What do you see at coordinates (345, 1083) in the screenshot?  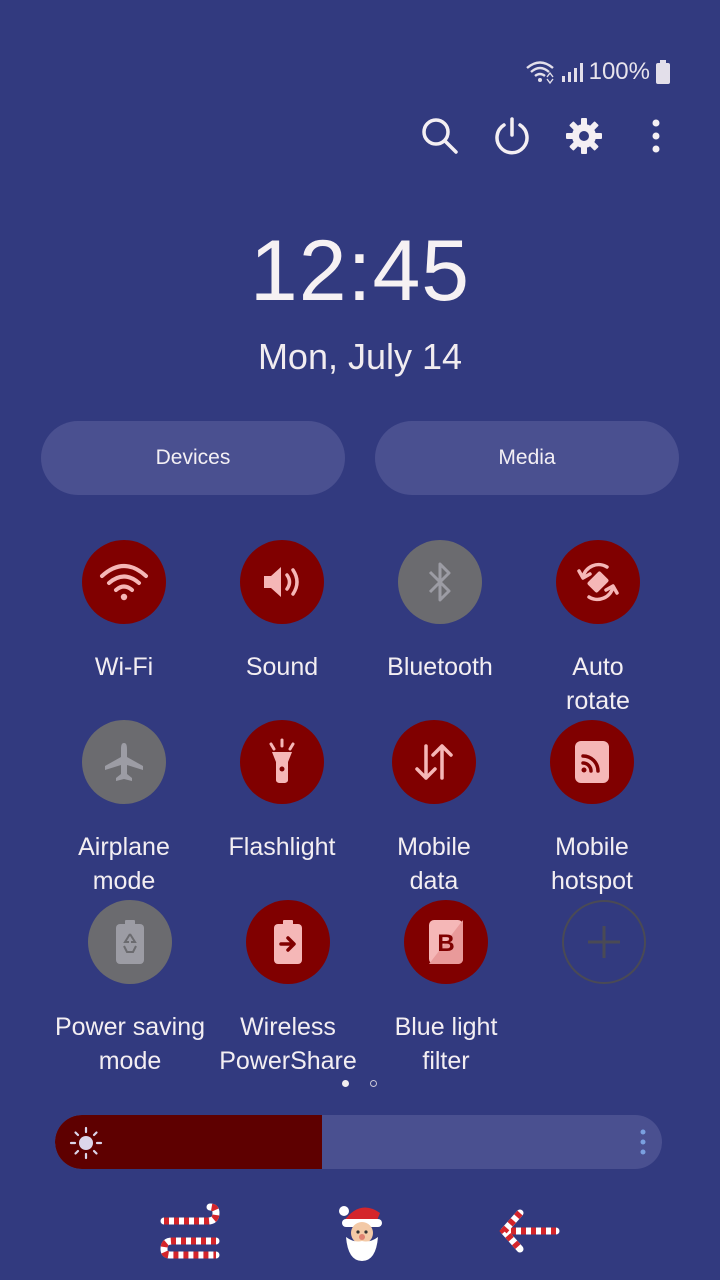 I see `page-dot-active` at bounding box center [345, 1083].